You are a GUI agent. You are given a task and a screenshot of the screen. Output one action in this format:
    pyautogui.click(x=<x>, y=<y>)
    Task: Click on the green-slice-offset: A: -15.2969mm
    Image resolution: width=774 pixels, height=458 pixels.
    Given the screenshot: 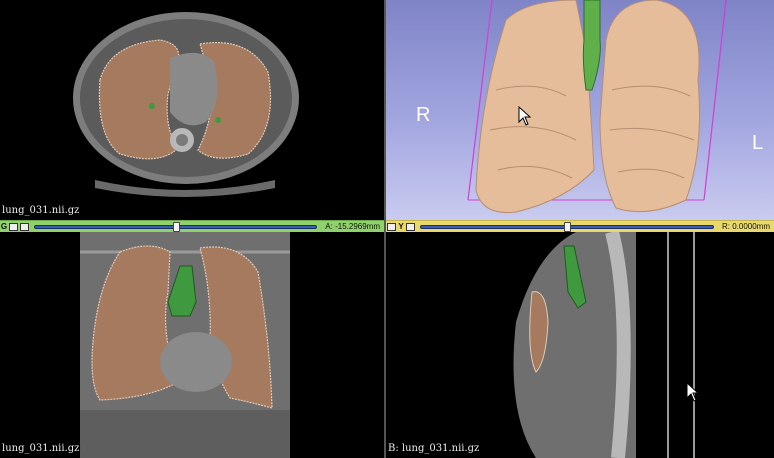 What is the action you would take?
    pyautogui.click(x=352, y=226)
    